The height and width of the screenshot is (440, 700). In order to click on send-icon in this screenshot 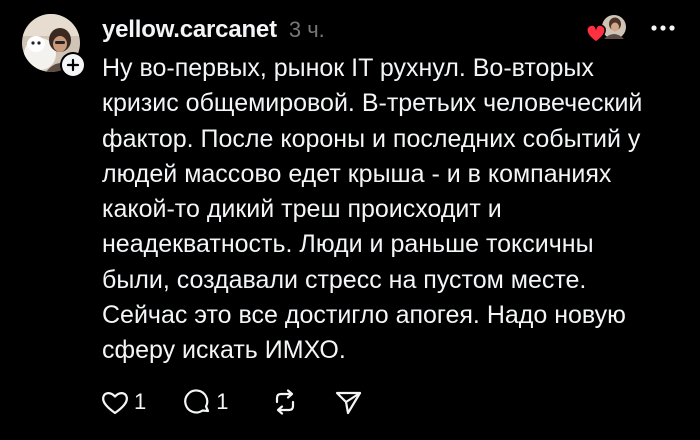, I will do `click(348, 403)`.